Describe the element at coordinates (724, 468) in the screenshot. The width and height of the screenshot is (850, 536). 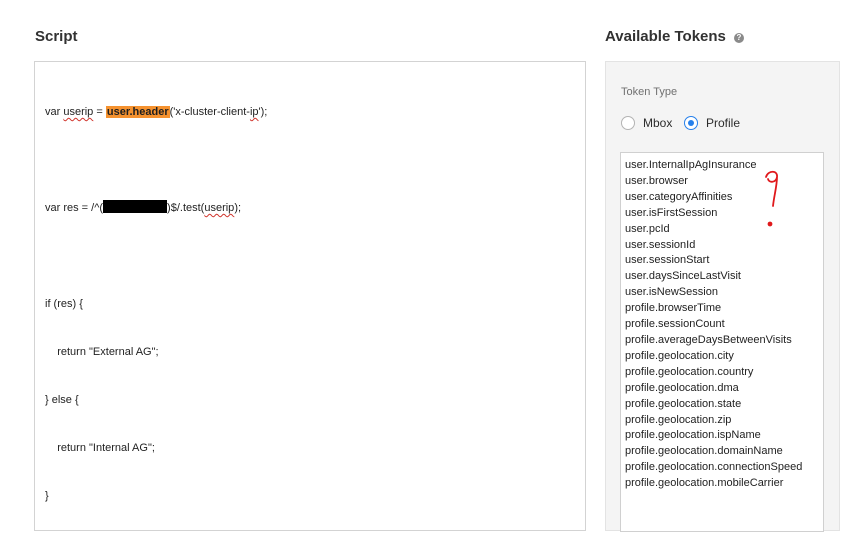
I see `token-item: profile.geolocation.connectionSpeed` at that location.